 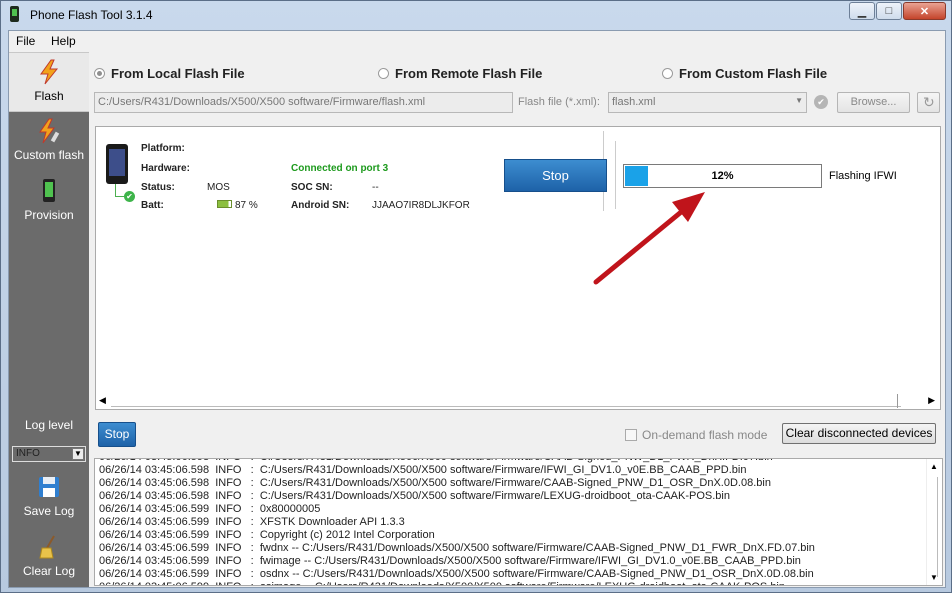 What do you see at coordinates (178, 73) in the screenshot?
I see `radio-local-label: From Local Flash File` at bounding box center [178, 73].